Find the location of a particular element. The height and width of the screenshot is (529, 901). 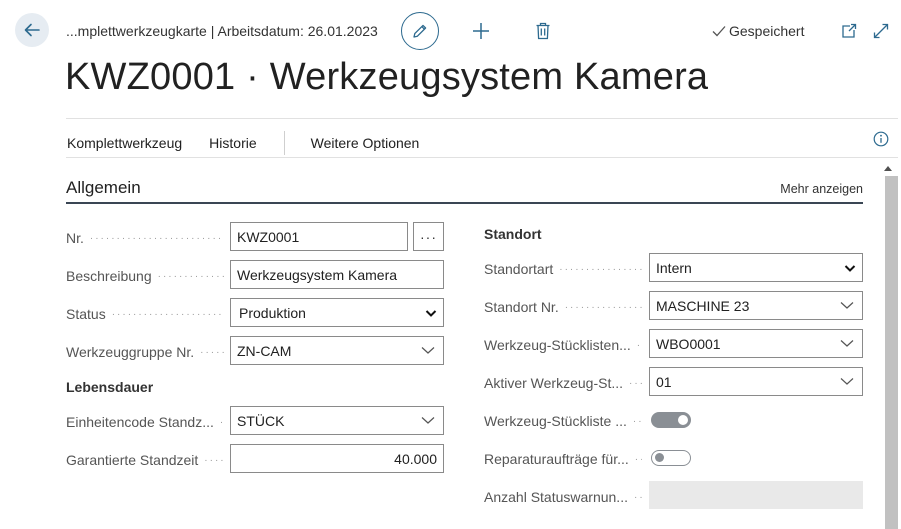

trash-icon is located at coordinates (543, 31).